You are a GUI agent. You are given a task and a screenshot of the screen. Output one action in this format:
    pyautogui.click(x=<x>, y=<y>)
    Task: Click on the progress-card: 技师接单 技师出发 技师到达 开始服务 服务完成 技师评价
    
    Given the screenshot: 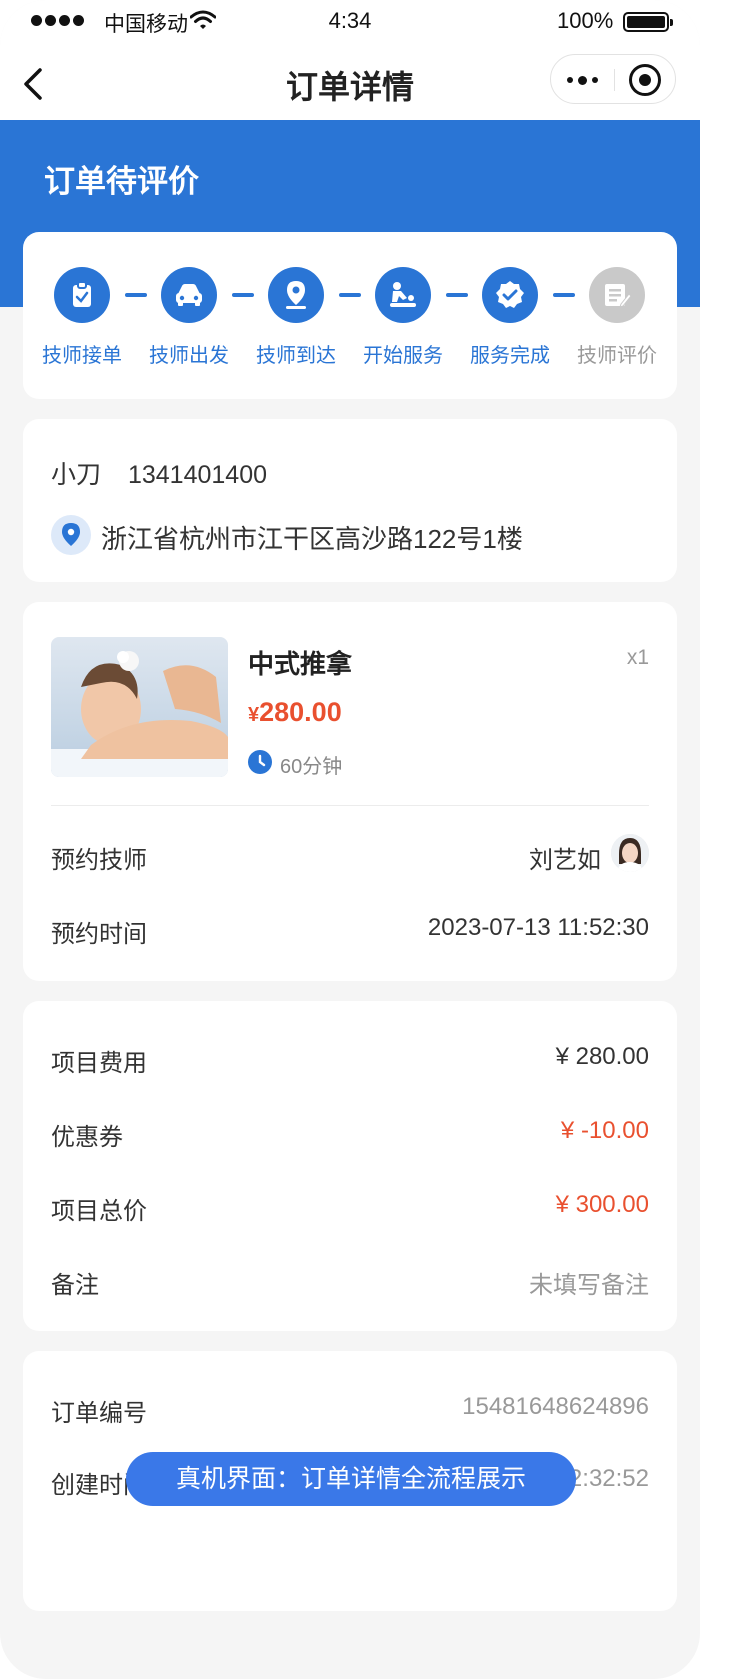 What is the action you would take?
    pyautogui.click(x=350, y=315)
    